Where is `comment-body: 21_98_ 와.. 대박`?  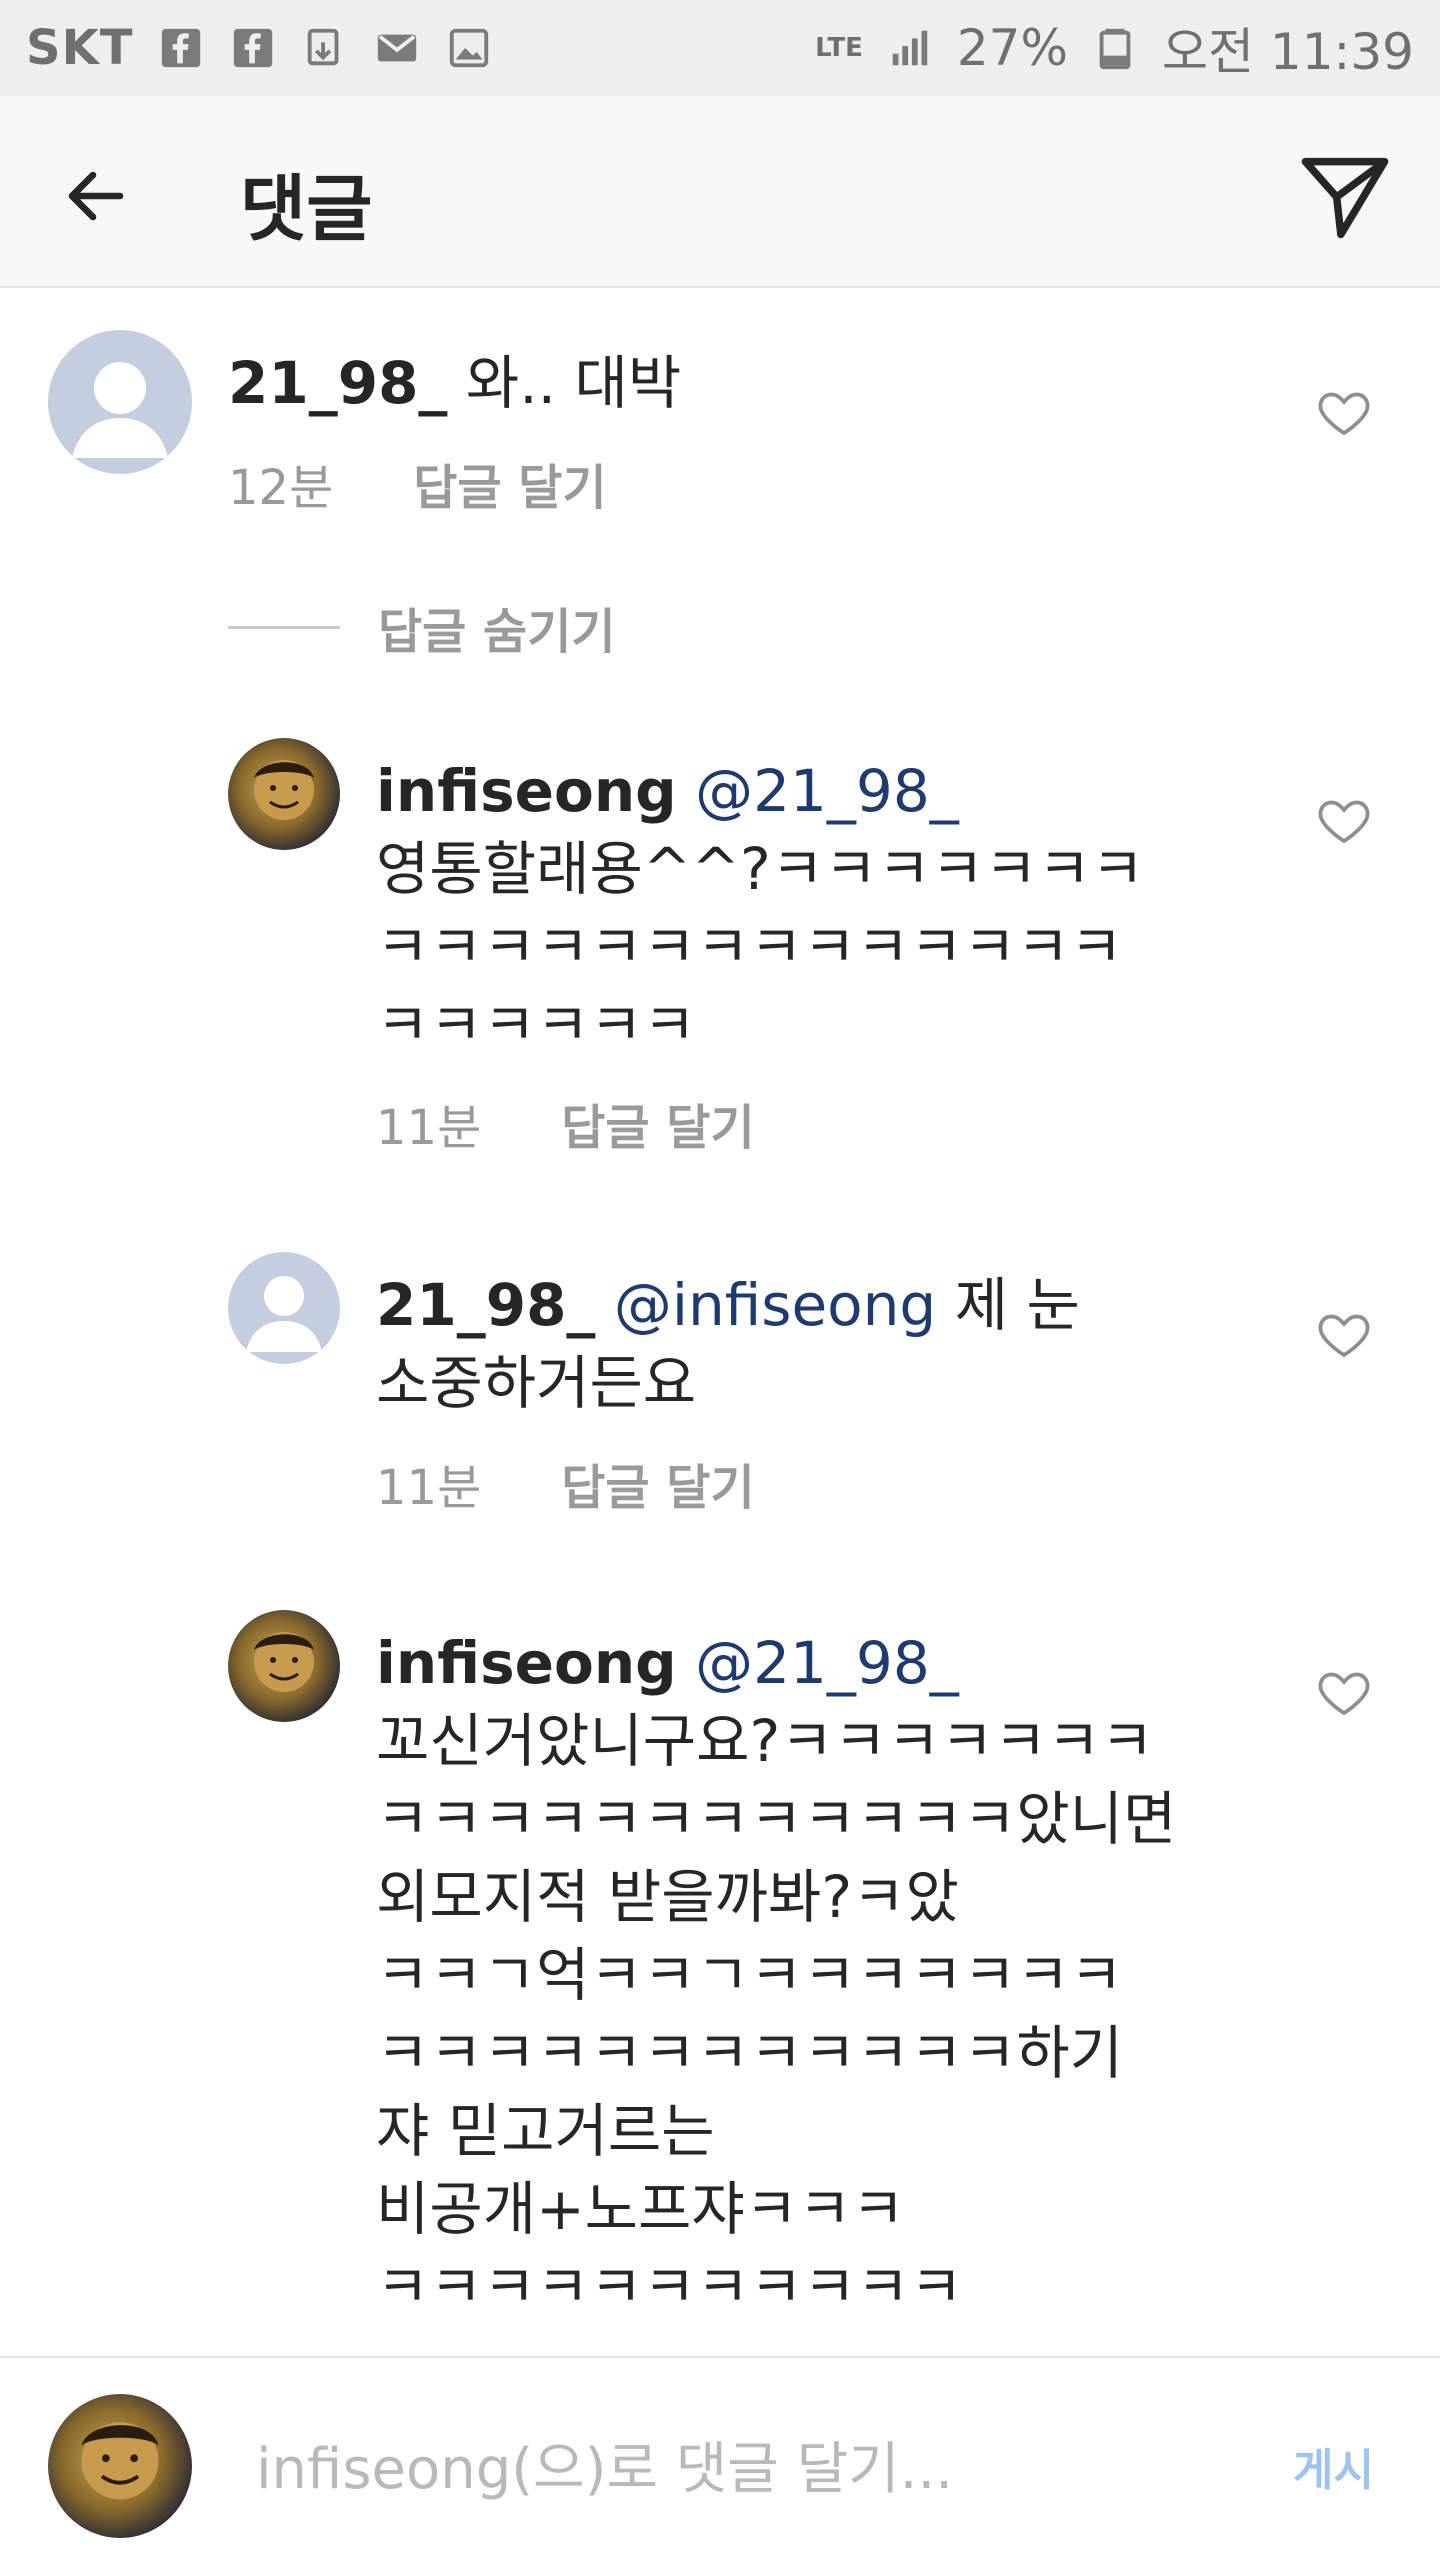 comment-body: 21_98_ 와.. 대박 is located at coordinates (454, 383).